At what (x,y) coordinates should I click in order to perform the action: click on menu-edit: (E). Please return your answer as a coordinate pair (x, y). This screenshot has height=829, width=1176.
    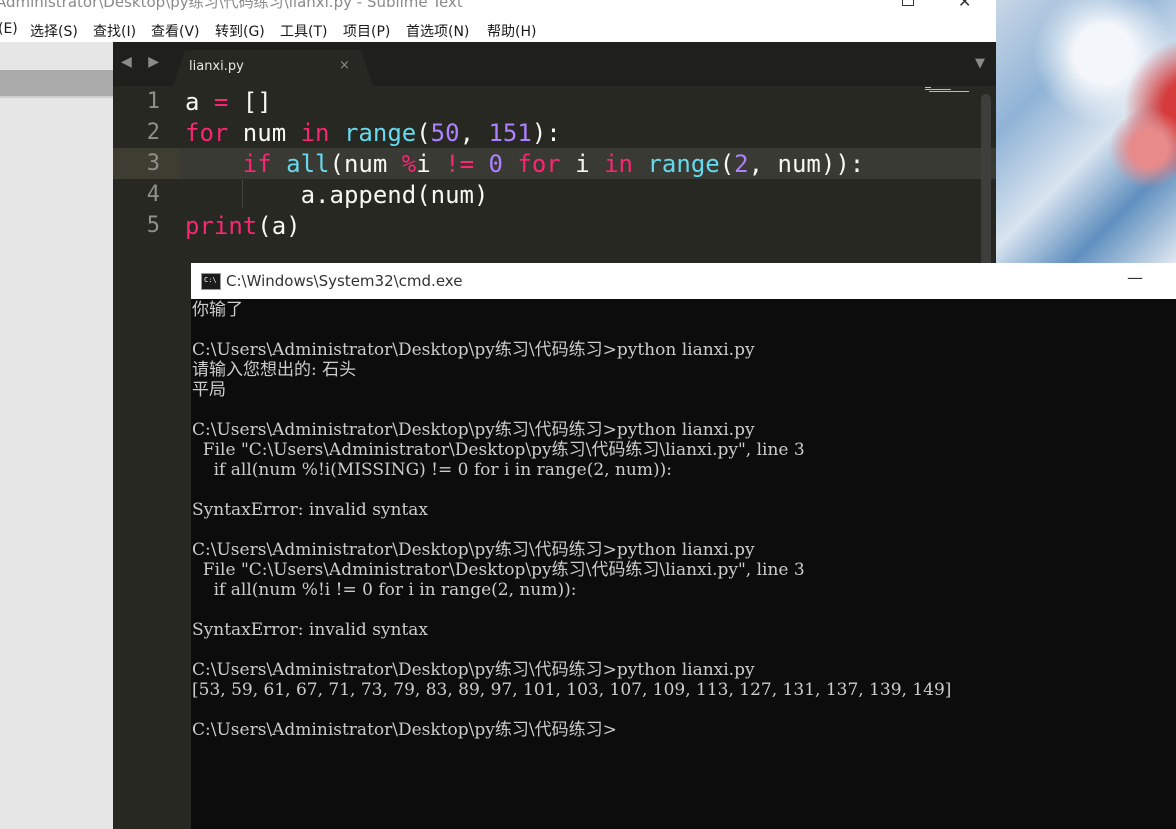
    Looking at the image, I should click on (9, 29).